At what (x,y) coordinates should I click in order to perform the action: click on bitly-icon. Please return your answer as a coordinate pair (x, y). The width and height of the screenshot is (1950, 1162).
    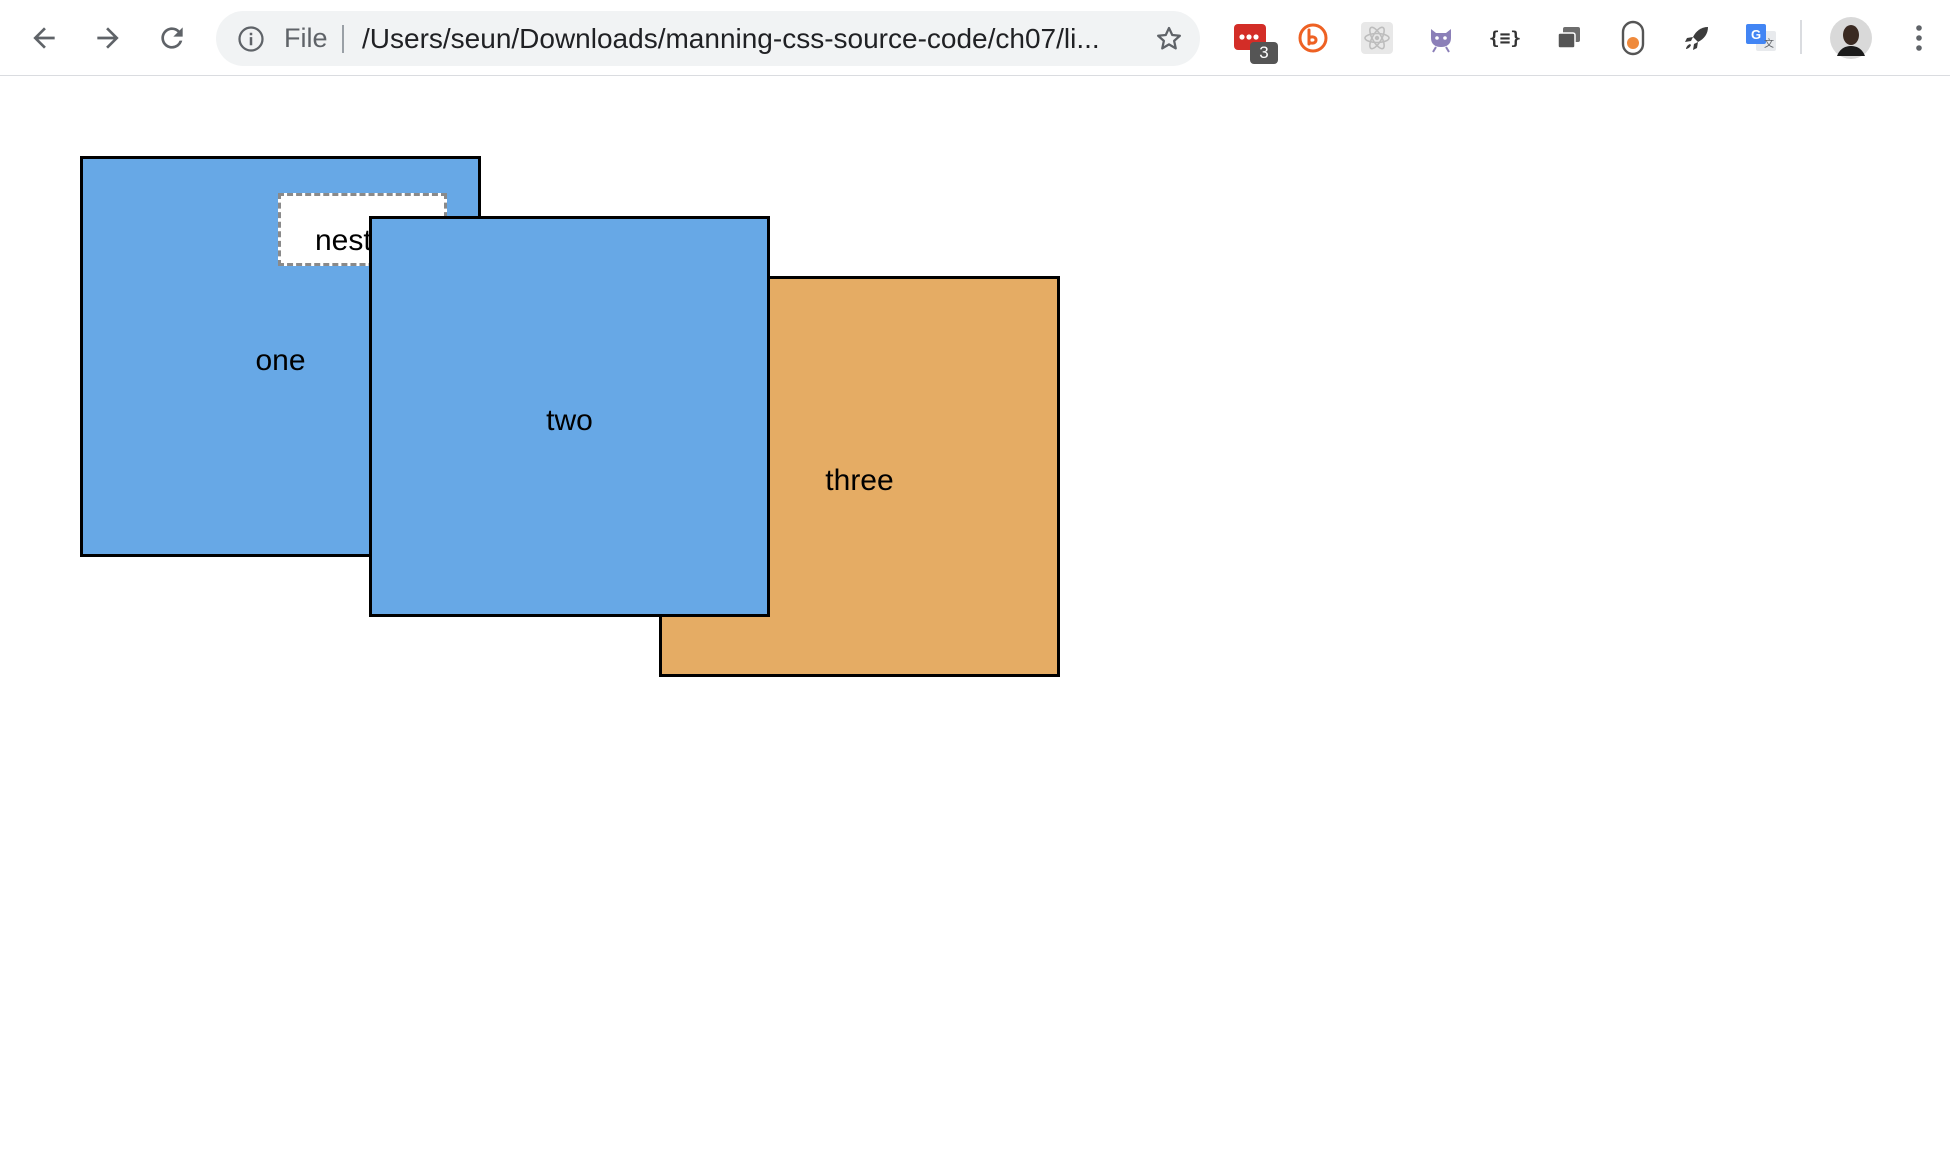
    Looking at the image, I should click on (1313, 38).